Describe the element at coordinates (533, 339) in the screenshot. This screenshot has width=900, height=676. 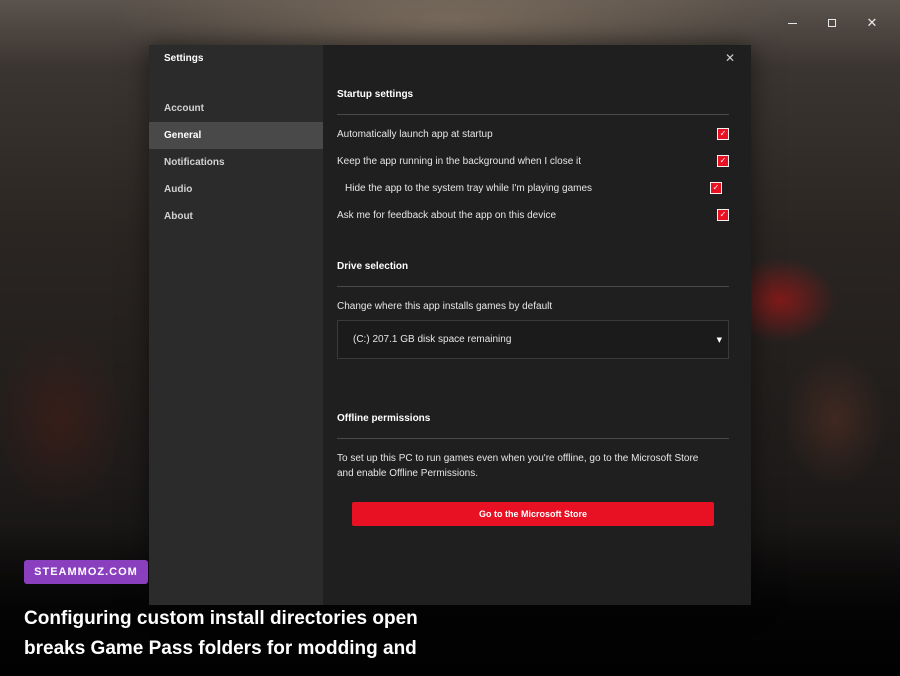
I see `install-drive-dropdown: (C:) 207.1 GB disk space remaining ▼` at that location.